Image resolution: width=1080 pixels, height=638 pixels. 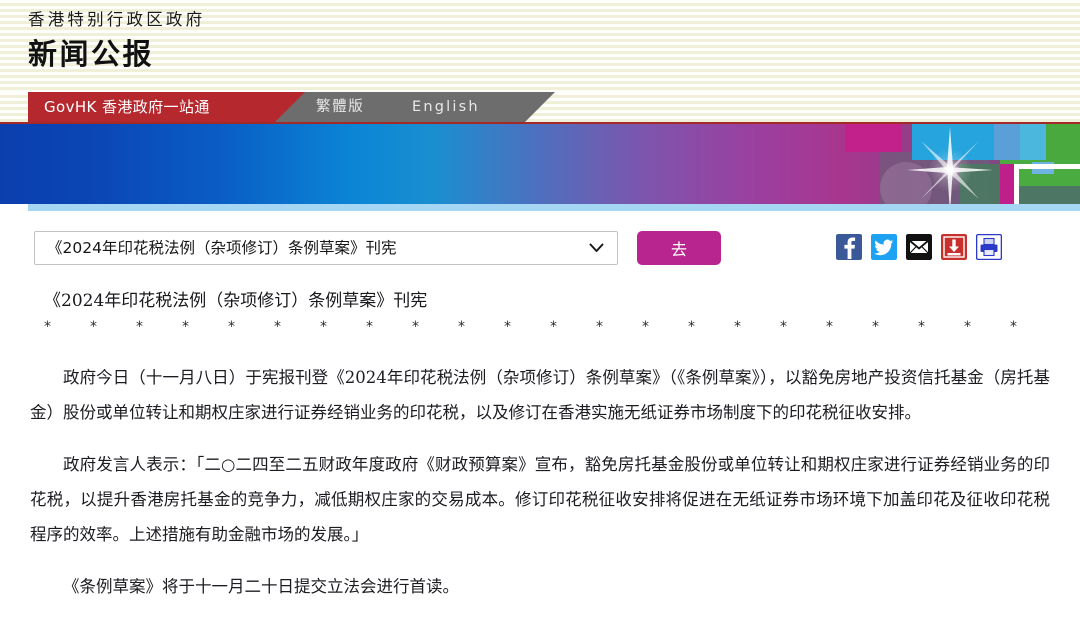 I want to click on chevron-down-glyph, so click(x=596, y=247).